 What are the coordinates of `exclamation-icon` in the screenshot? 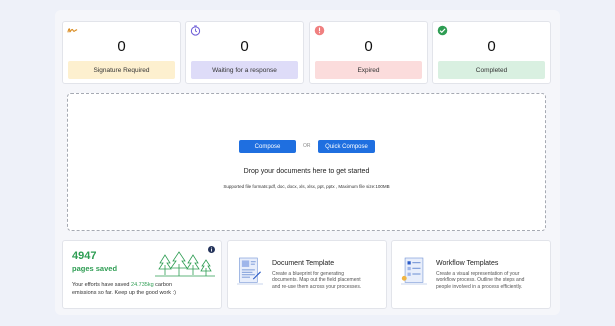 It's located at (319, 30).